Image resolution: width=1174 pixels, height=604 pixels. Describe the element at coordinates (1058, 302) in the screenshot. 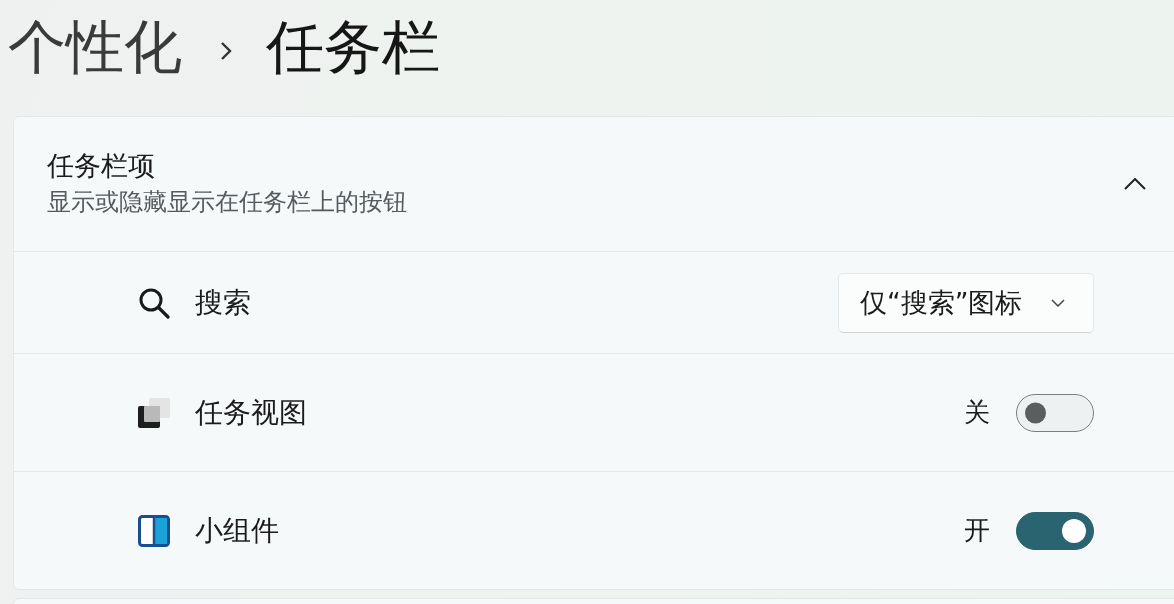

I see `caret-icon` at that location.